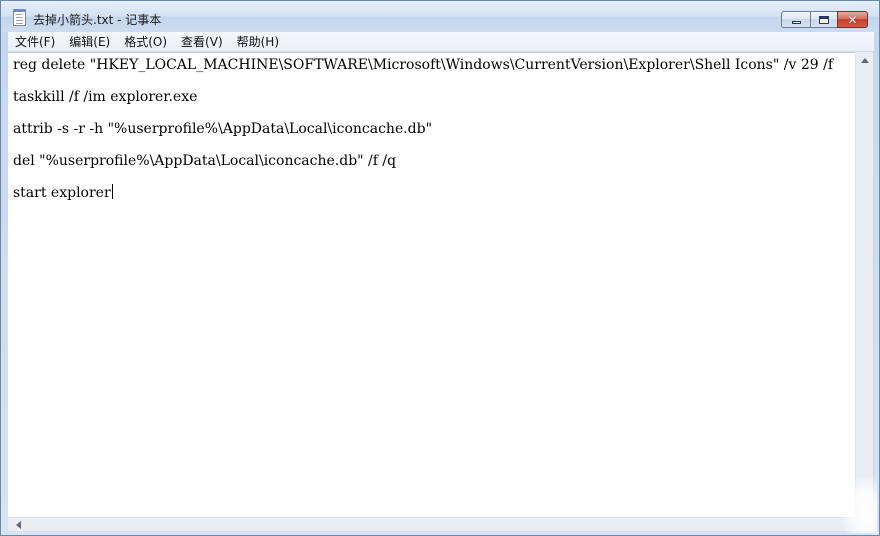 The width and height of the screenshot is (880, 536). Describe the element at coordinates (258, 42) in the screenshot. I see `menu-help: 帮助(H)` at that location.